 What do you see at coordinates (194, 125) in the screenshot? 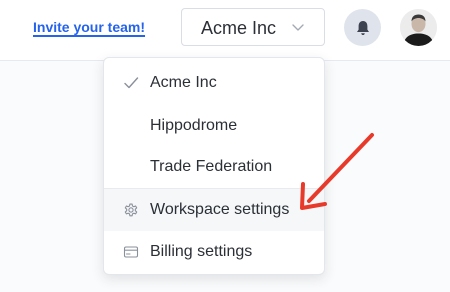
I see `workspace-option-label: Hippodrome` at bounding box center [194, 125].